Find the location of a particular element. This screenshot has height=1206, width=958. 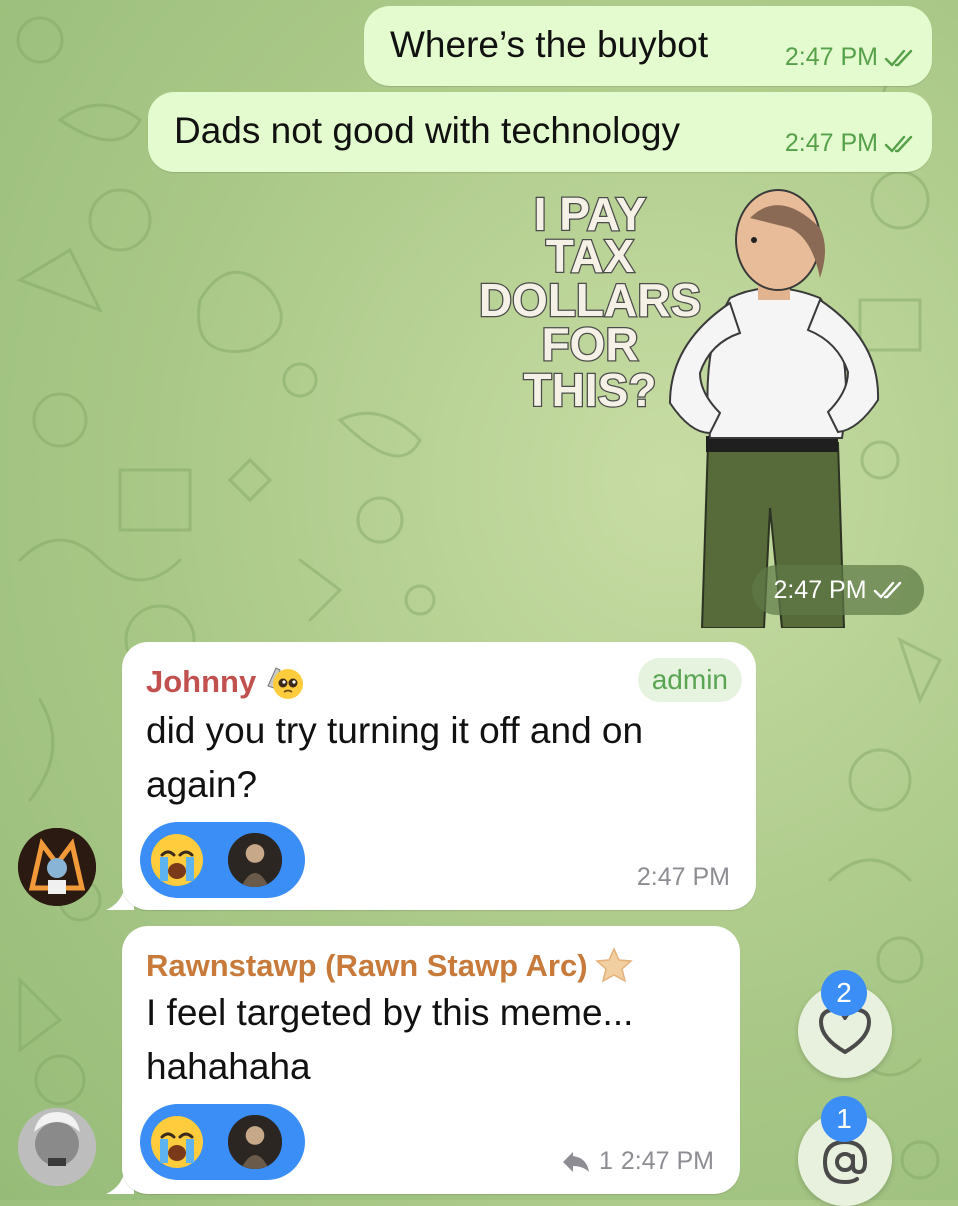

message-text-line: did you try turning it off and on is located at coordinates (395, 730).